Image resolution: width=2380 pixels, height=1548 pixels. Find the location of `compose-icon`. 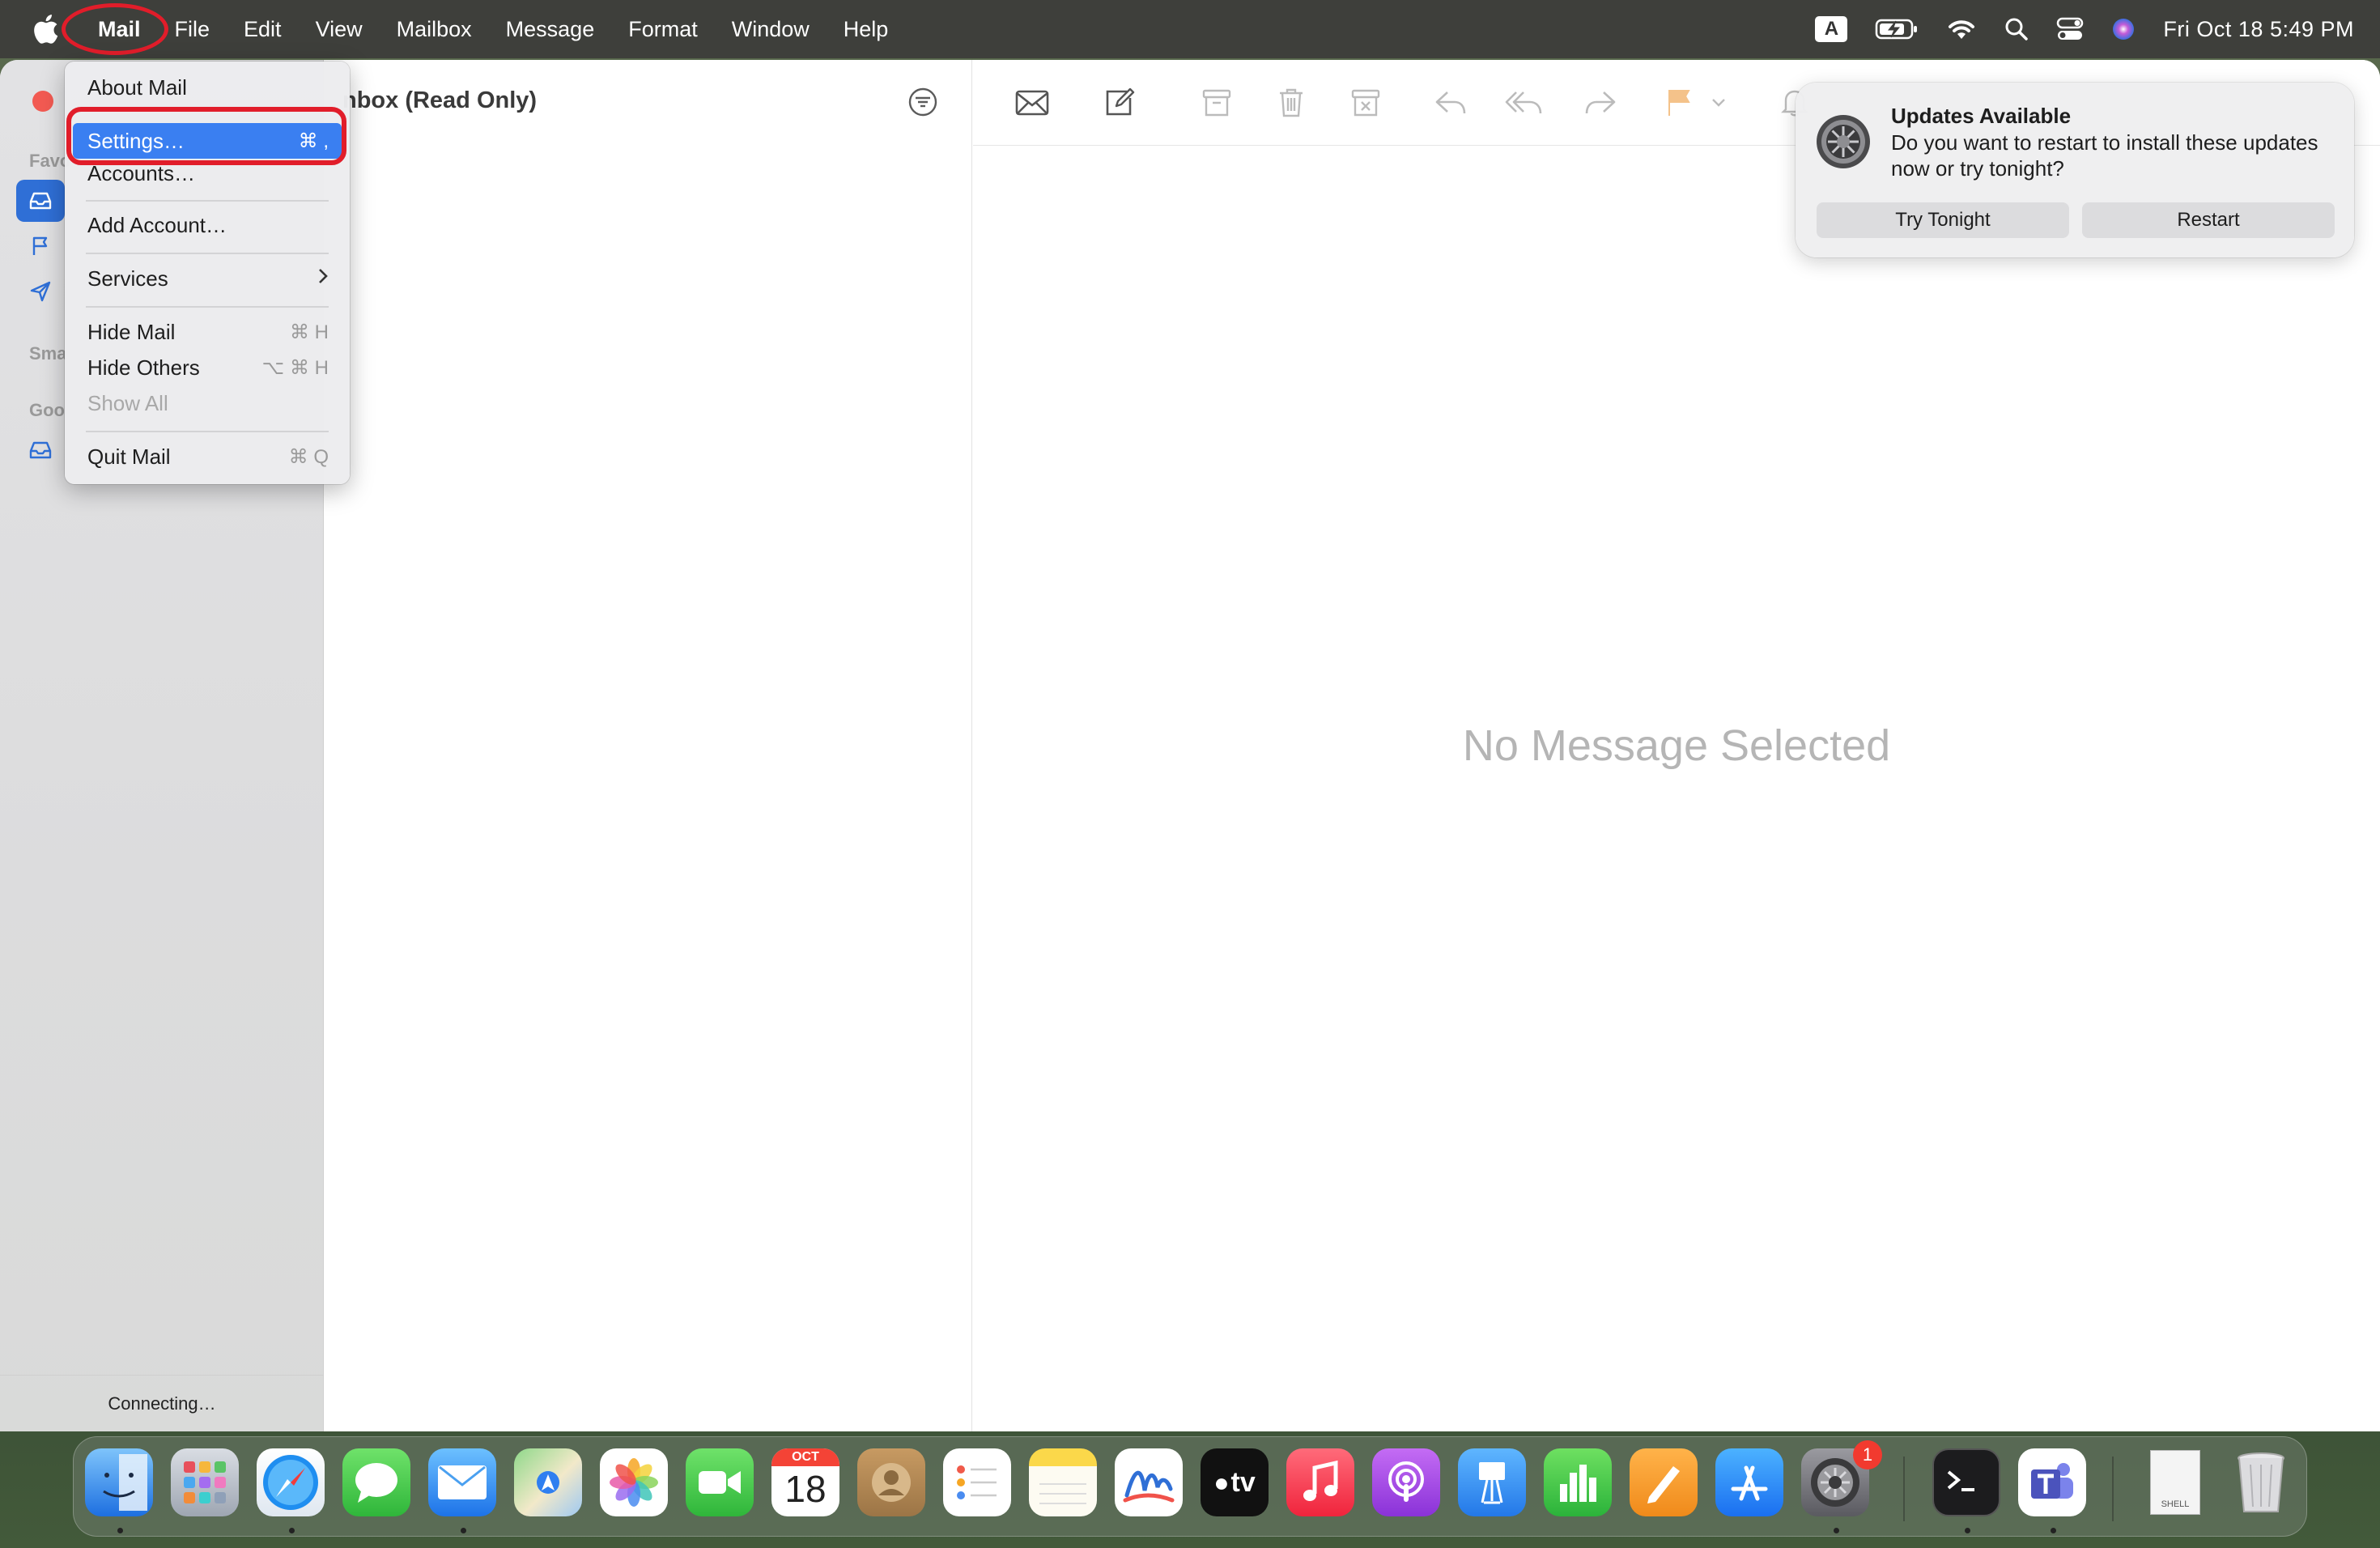

compose-icon is located at coordinates (1120, 101).